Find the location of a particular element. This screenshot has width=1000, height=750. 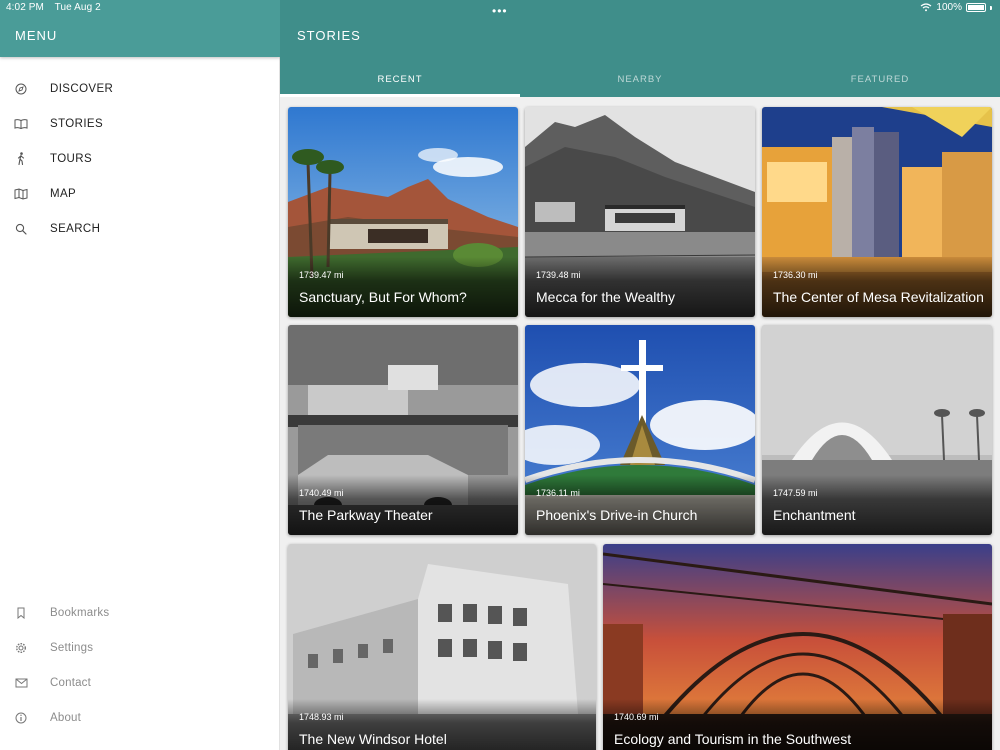

story-card: 1740.49 mi The Parkway Theater is located at coordinates (403, 430).